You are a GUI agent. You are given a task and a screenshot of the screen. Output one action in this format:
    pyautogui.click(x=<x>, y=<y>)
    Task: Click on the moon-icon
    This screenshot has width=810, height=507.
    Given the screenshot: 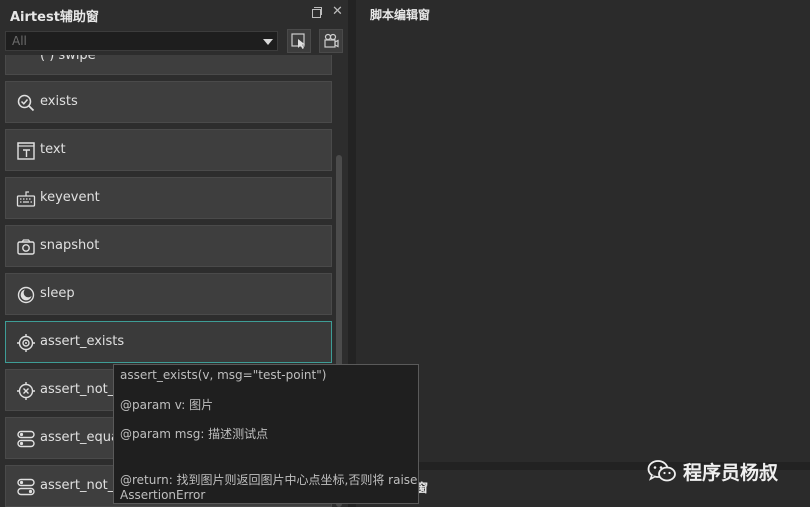 What is the action you would take?
    pyautogui.click(x=26, y=295)
    